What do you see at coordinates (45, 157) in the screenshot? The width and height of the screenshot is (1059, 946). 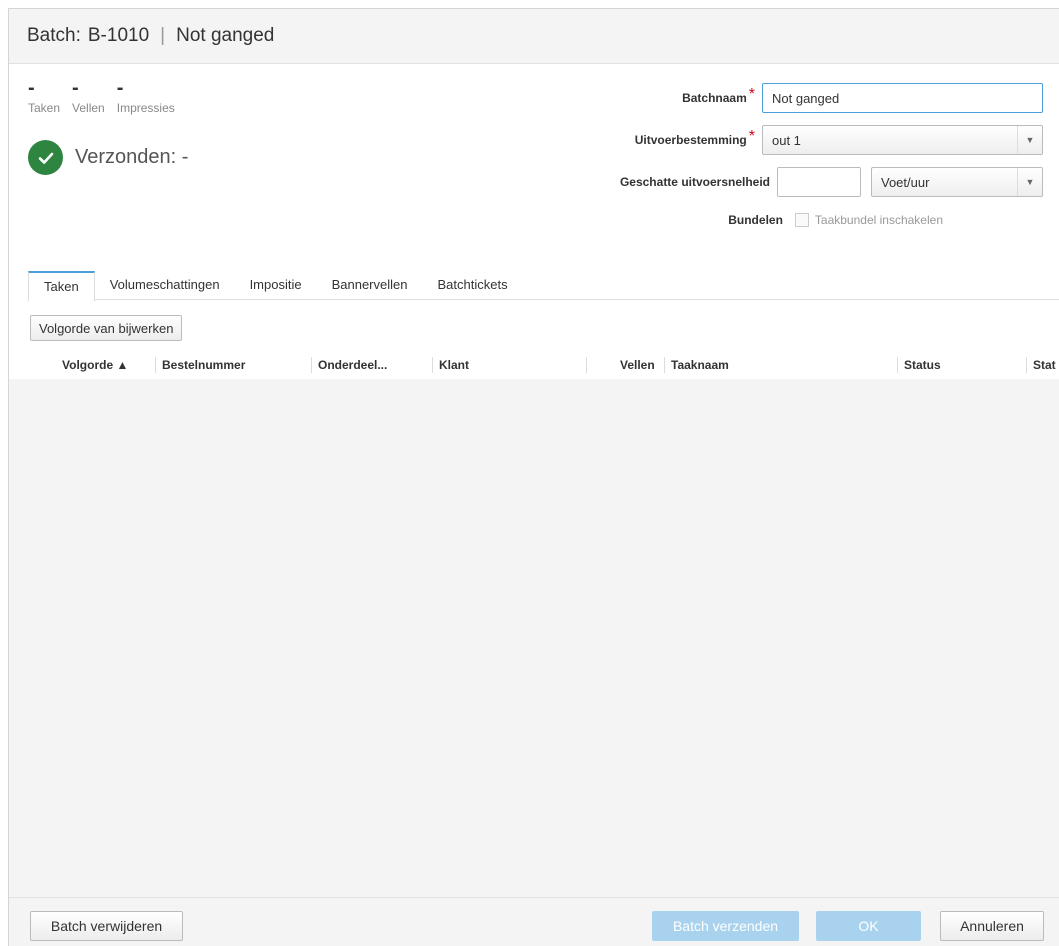 I see `checkmark-icon` at bounding box center [45, 157].